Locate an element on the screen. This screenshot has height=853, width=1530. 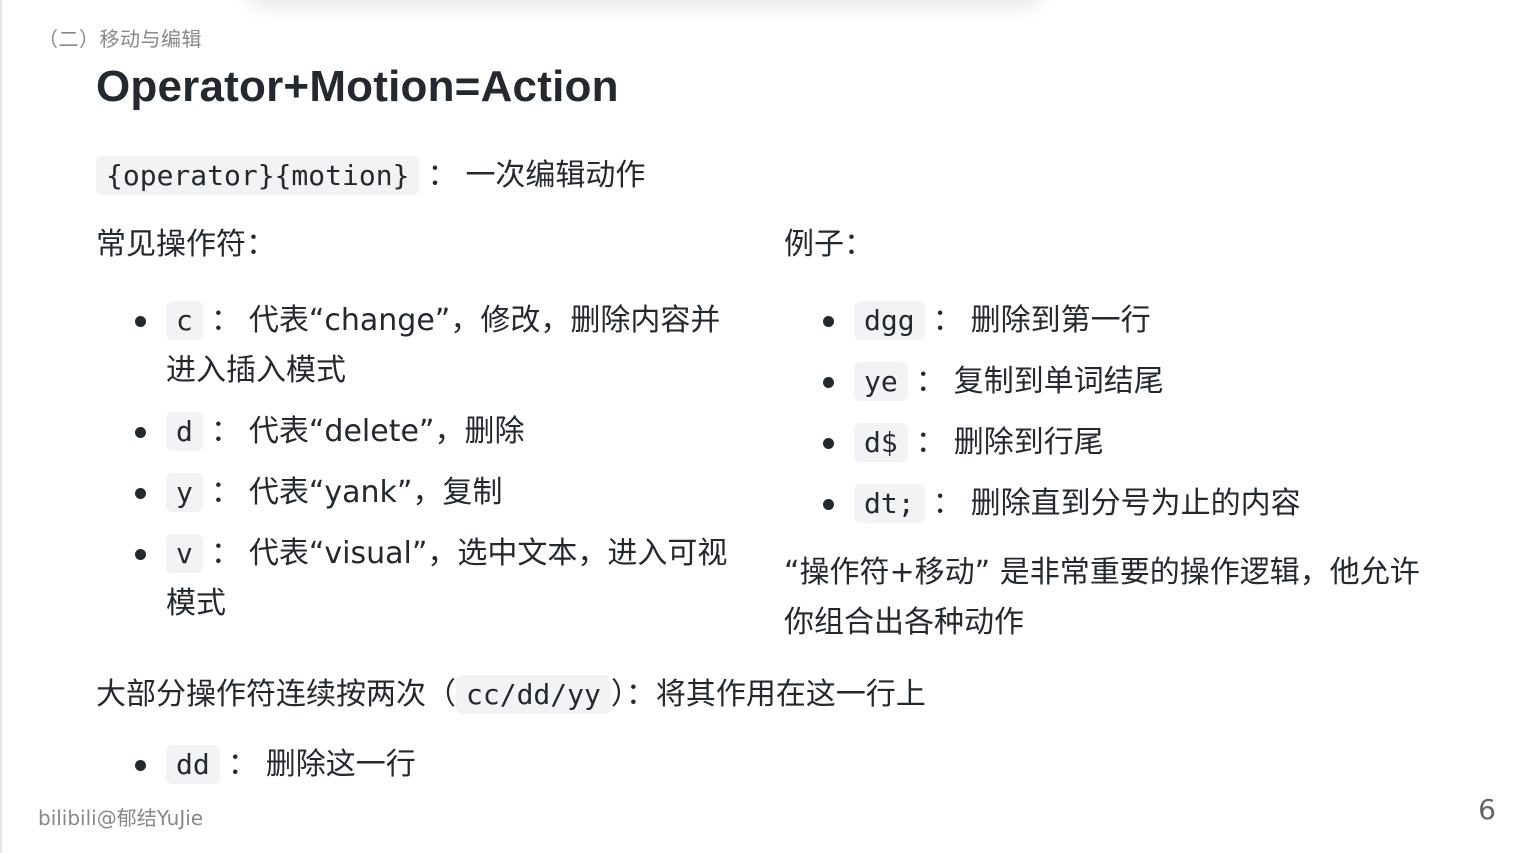
double-press-item-code: dd is located at coordinates (193, 764).